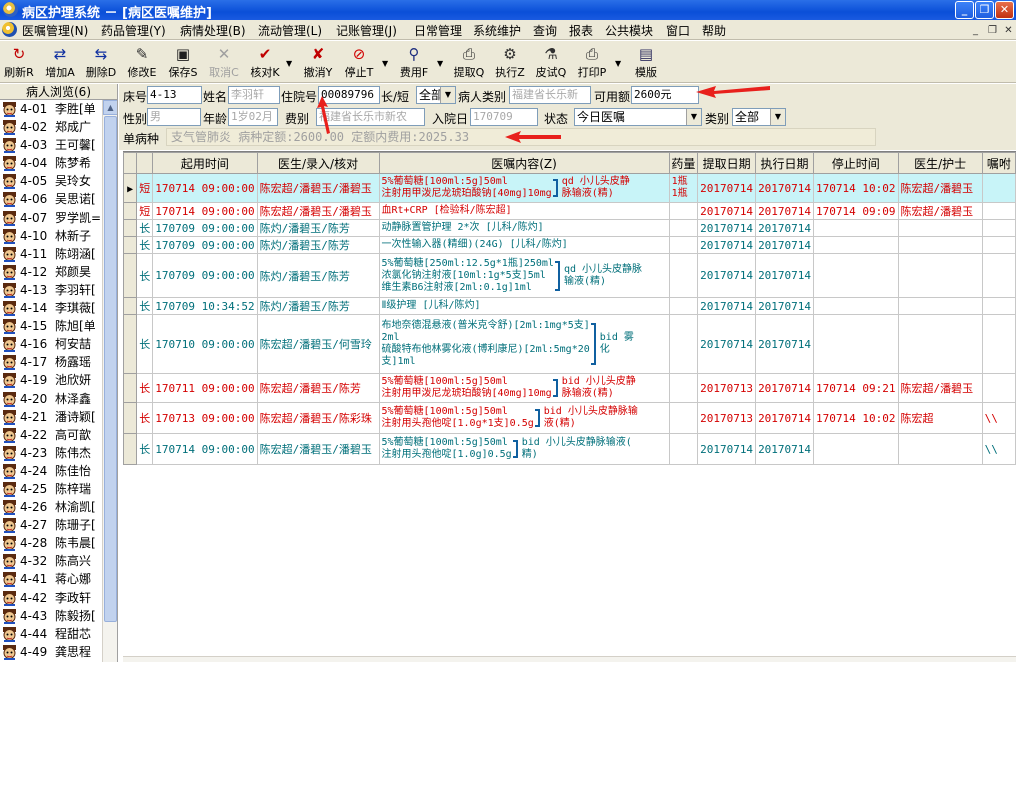 This screenshot has width=1016, height=807. What do you see at coordinates (58, 507) in the screenshot?
I see `patient-list-item: 4-26 林渝凯[` at bounding box center [58, 507].